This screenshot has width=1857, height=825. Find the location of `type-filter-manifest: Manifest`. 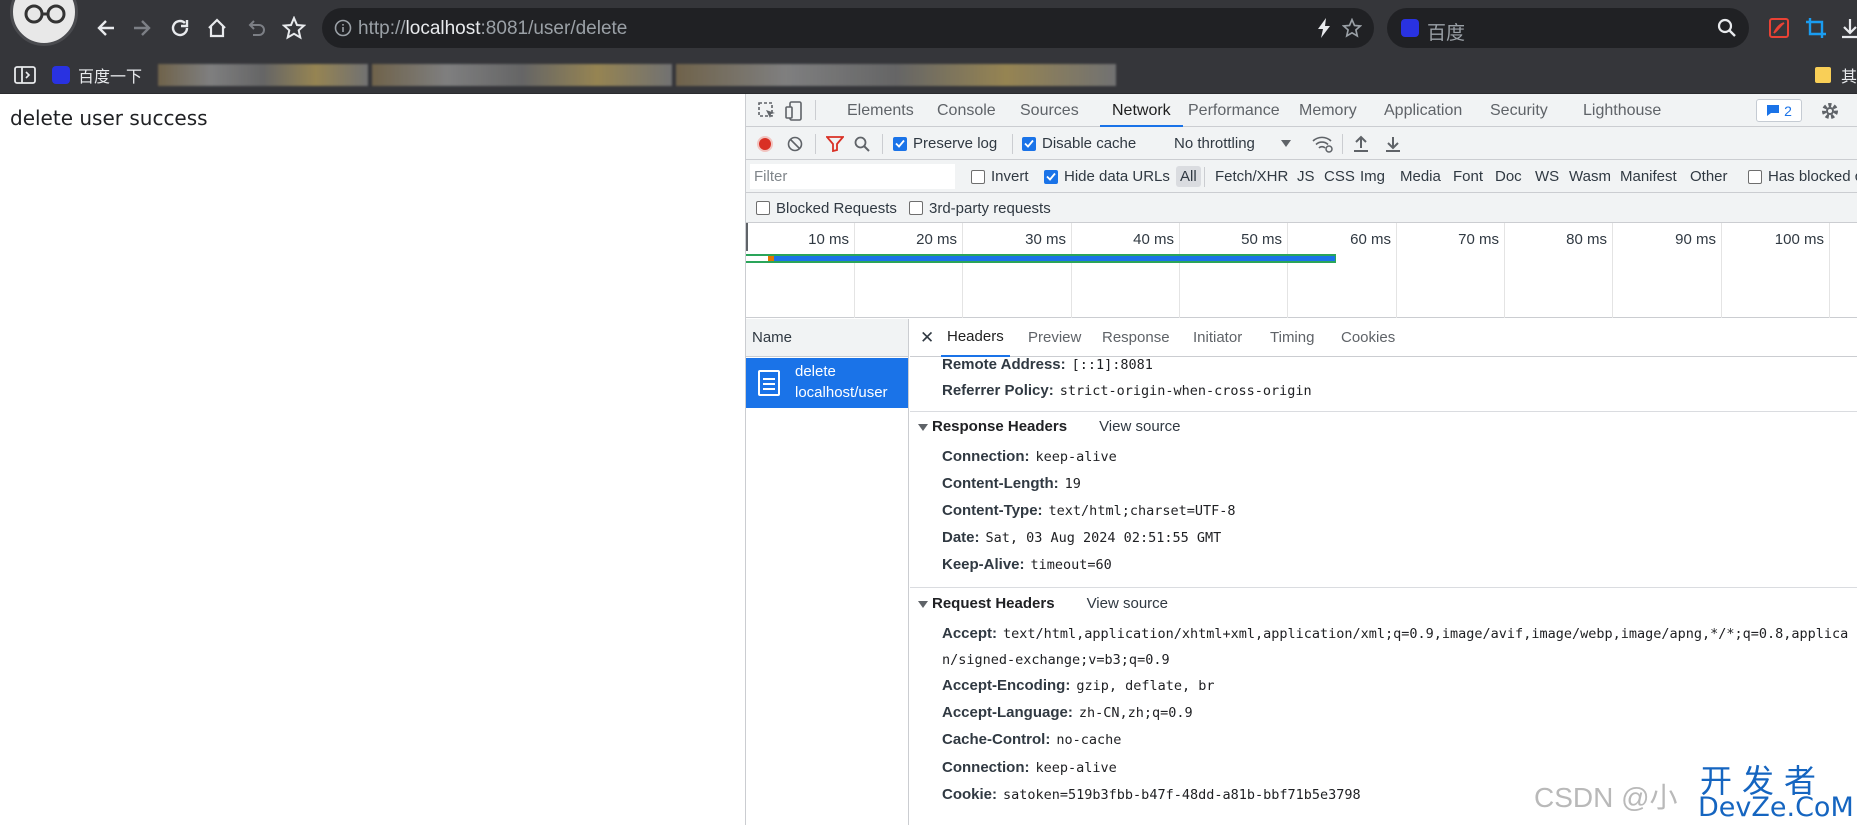

type-filter-manifest: Manifest is located at coordinates (1648, 176).